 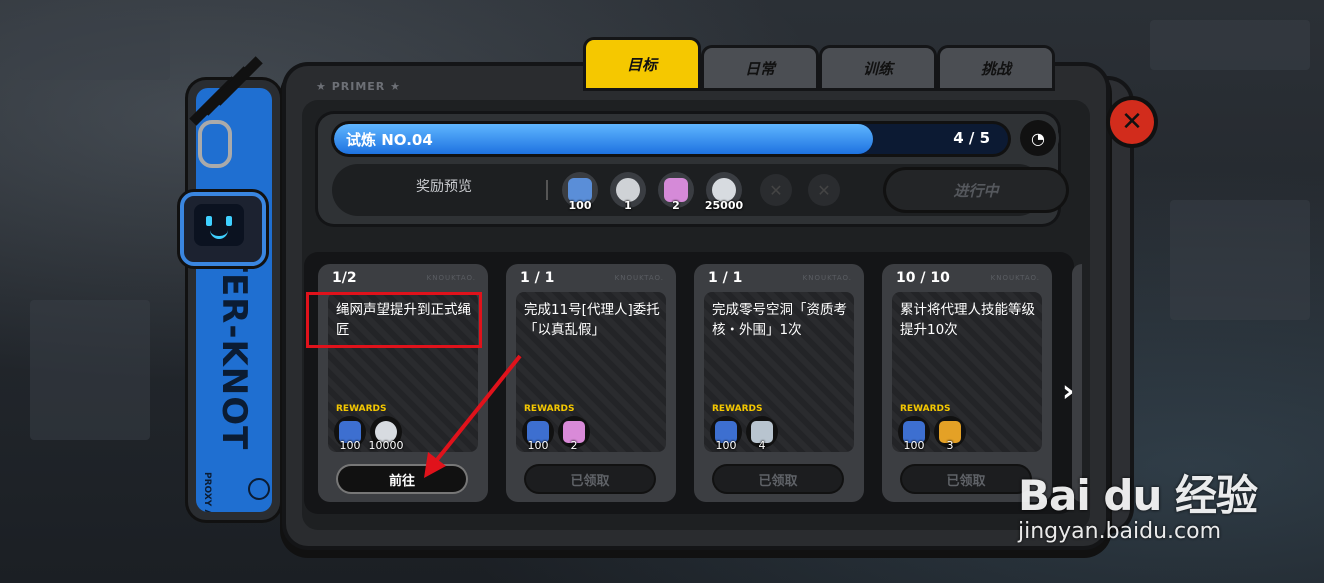 What do you see at coordinates (1138, 495) in the screenshot?
I see `watermark-logo: Bai du 经验` at bounding box center [1138, 495].